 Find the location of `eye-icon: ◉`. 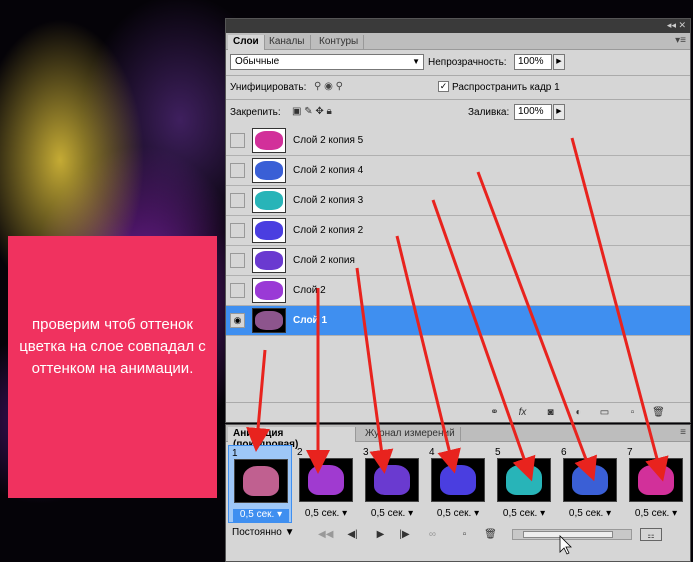

eye-icon: ◉ is located at coordinates (237, 320).